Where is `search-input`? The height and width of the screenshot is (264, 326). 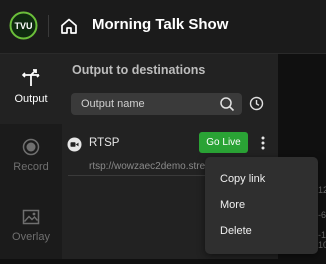 search-input is located at coordinates (146, 104).